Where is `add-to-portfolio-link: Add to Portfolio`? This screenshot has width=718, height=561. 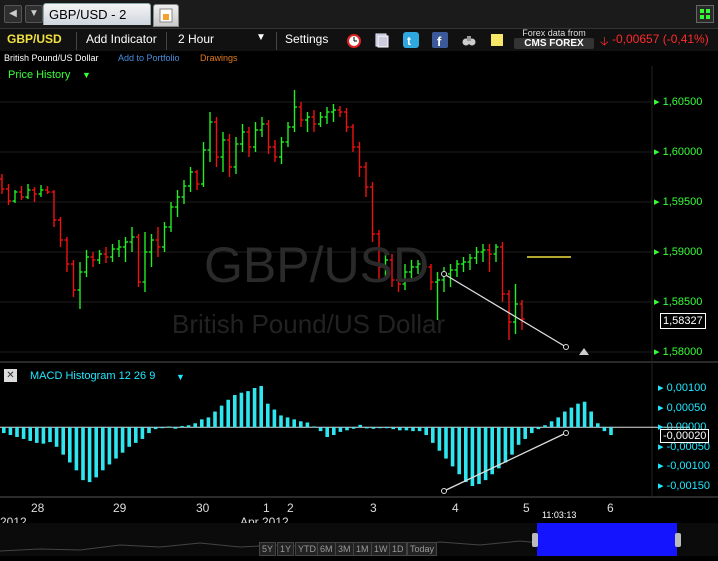 add-to-portfolio-link: Add to Portfolio is located at coordinates (149, 58).